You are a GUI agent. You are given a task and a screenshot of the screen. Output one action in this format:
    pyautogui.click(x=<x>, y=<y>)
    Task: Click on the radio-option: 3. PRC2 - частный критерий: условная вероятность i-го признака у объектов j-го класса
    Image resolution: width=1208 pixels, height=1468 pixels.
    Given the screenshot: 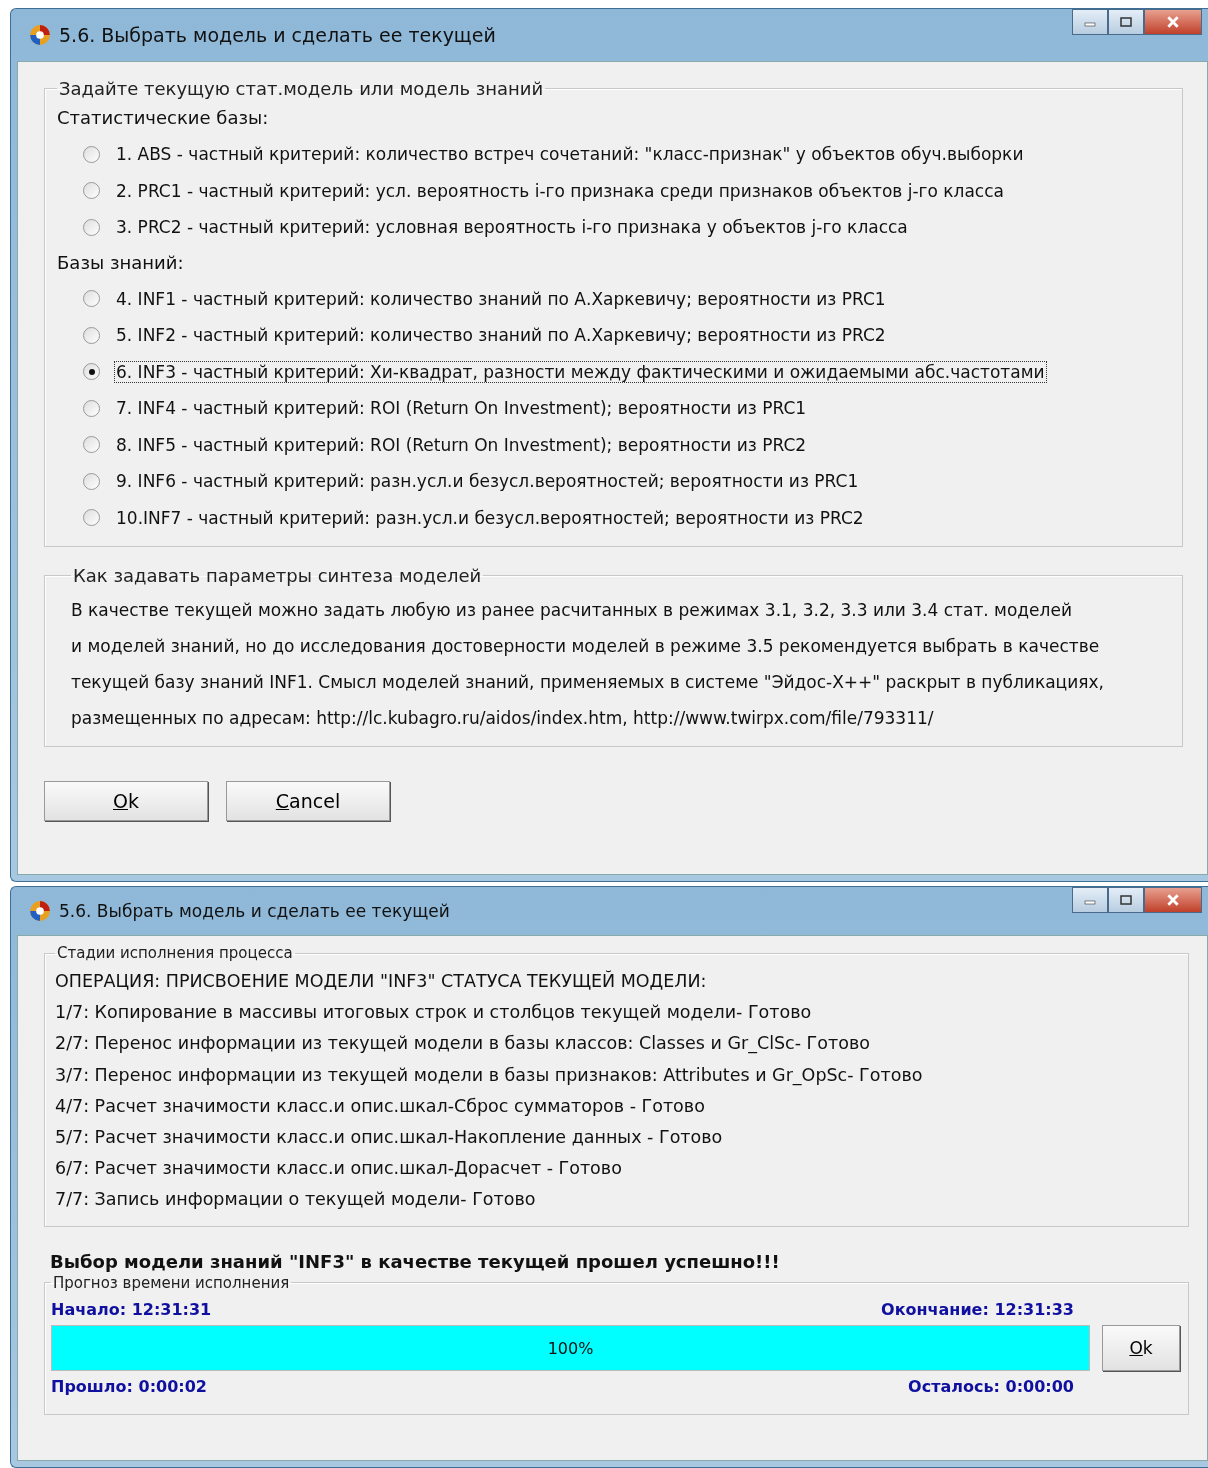 What is the action you would take?
    pyautogui.click(x=613, y=227)
    